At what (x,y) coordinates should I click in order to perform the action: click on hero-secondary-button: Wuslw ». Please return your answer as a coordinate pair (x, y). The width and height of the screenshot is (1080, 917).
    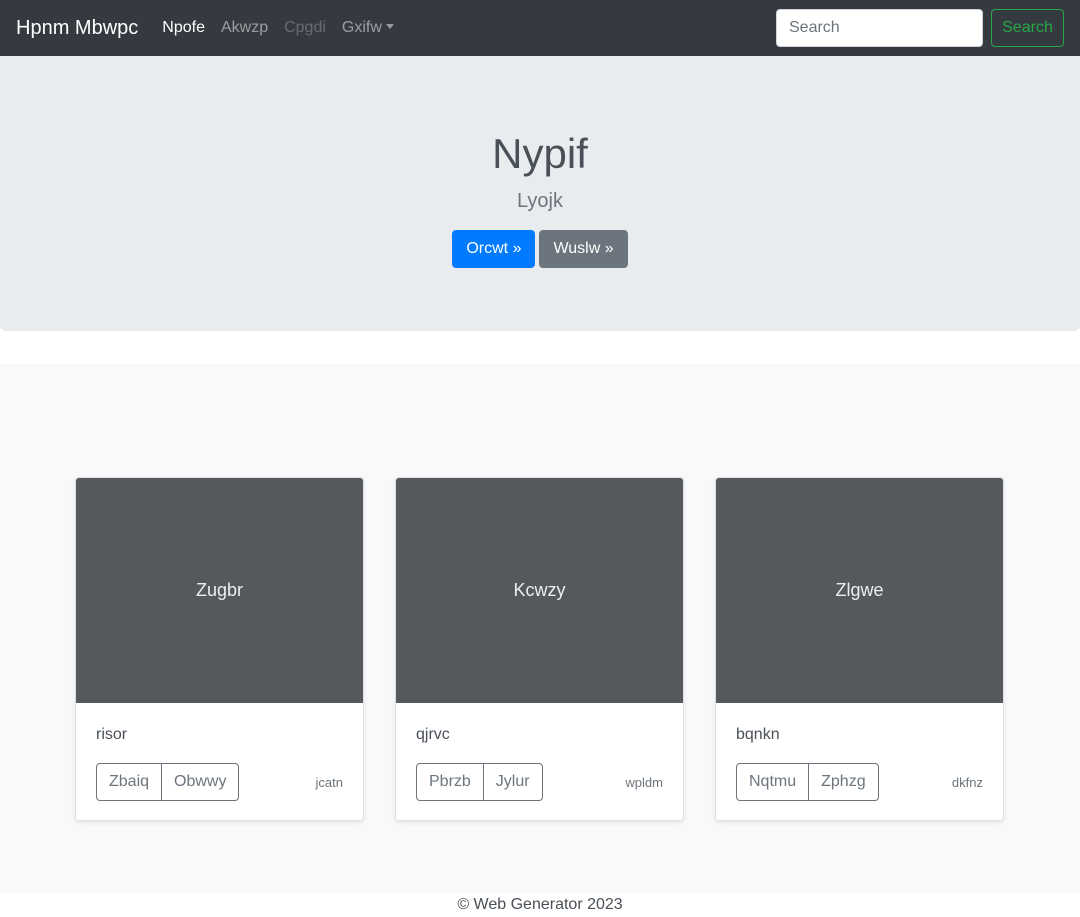
    Looking at the image, I should click on (583, 249).